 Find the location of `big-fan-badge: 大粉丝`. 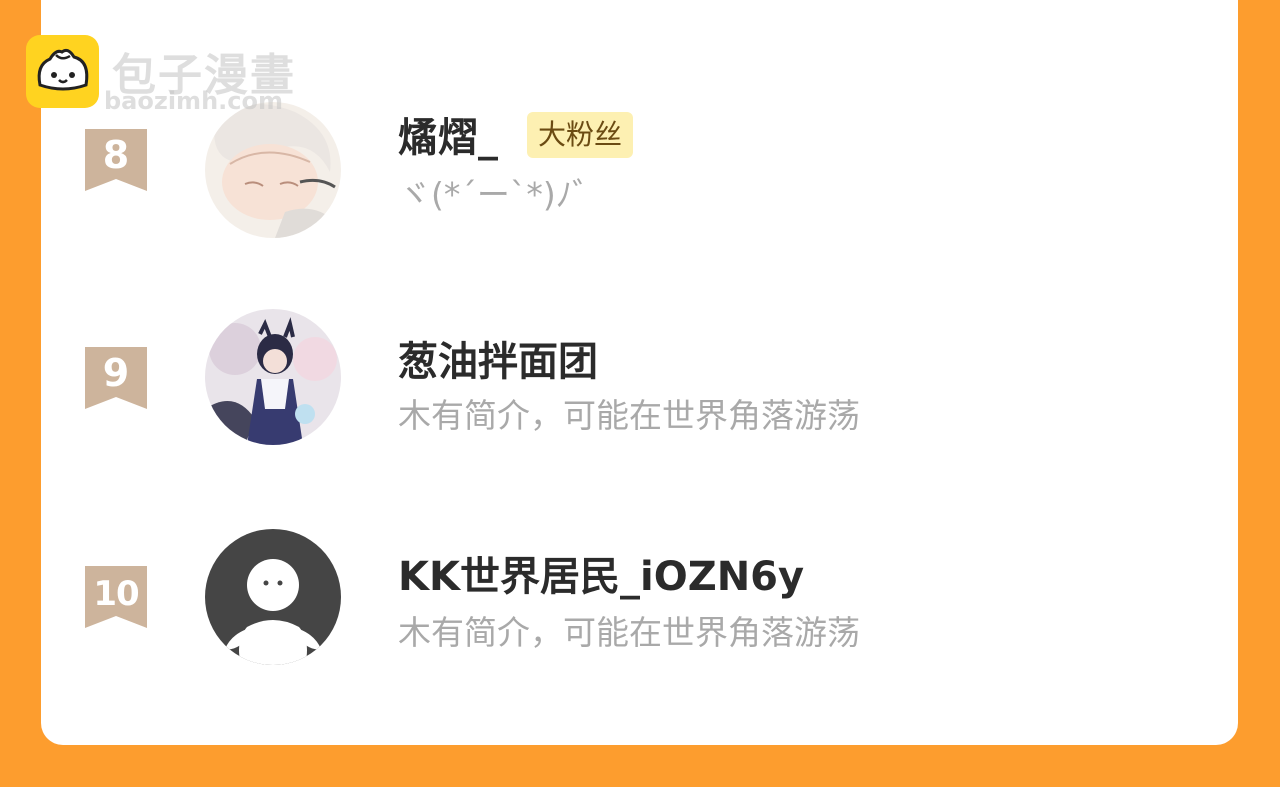

big-fan-badge: 大粉丝 is located at coordinates (580, 135).